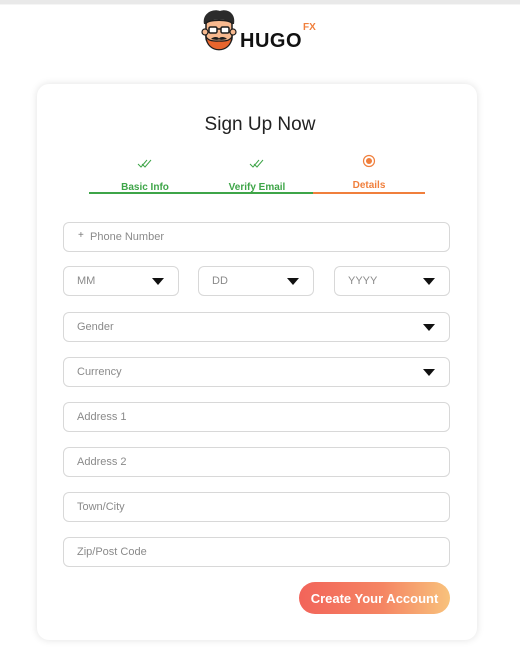 Image resolution: width=520 pixels, height=650 pixels. I want to click on step-label: Details, so click(369, 185).